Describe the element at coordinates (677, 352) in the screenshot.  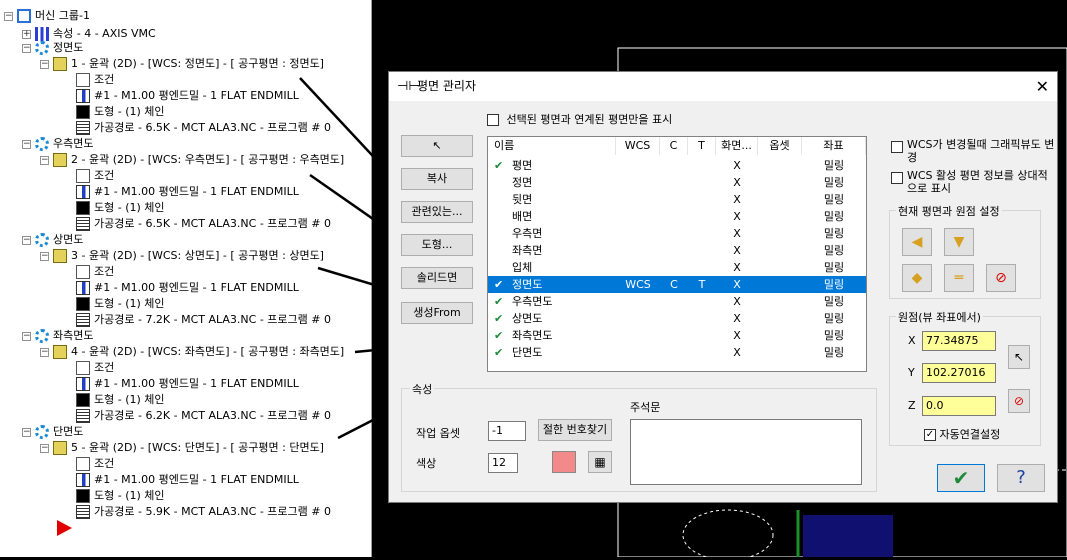
I see `plane-row: ✔ 단면도 X 밀링` at that location.